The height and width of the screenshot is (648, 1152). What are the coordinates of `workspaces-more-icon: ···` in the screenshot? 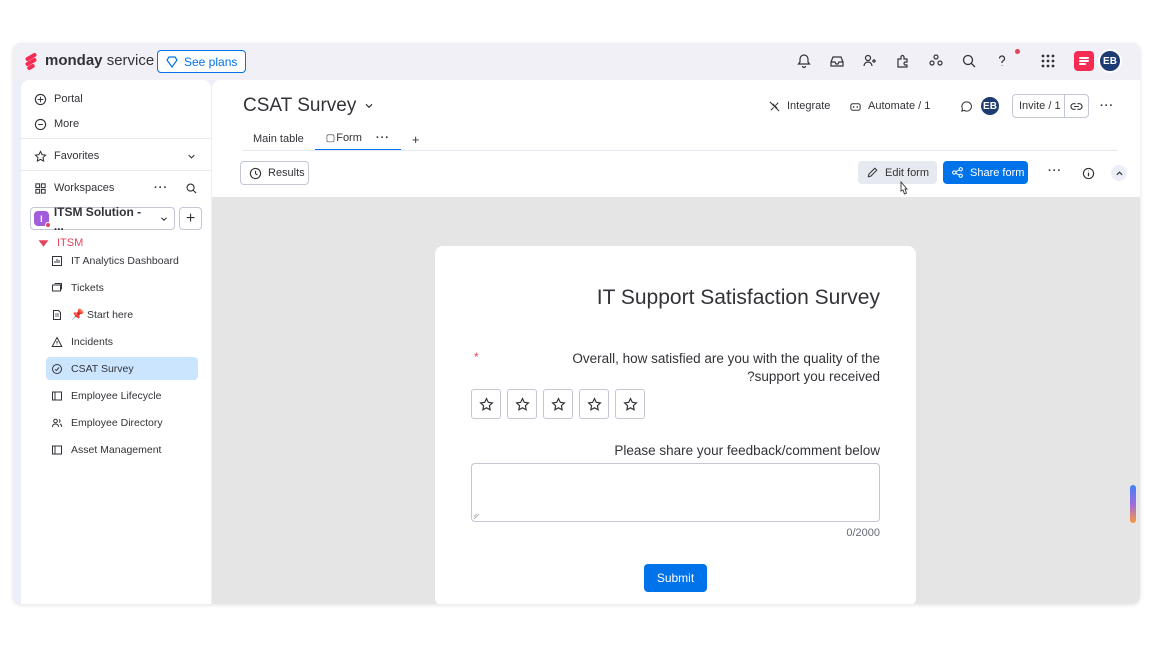 It's located at (161, 188).